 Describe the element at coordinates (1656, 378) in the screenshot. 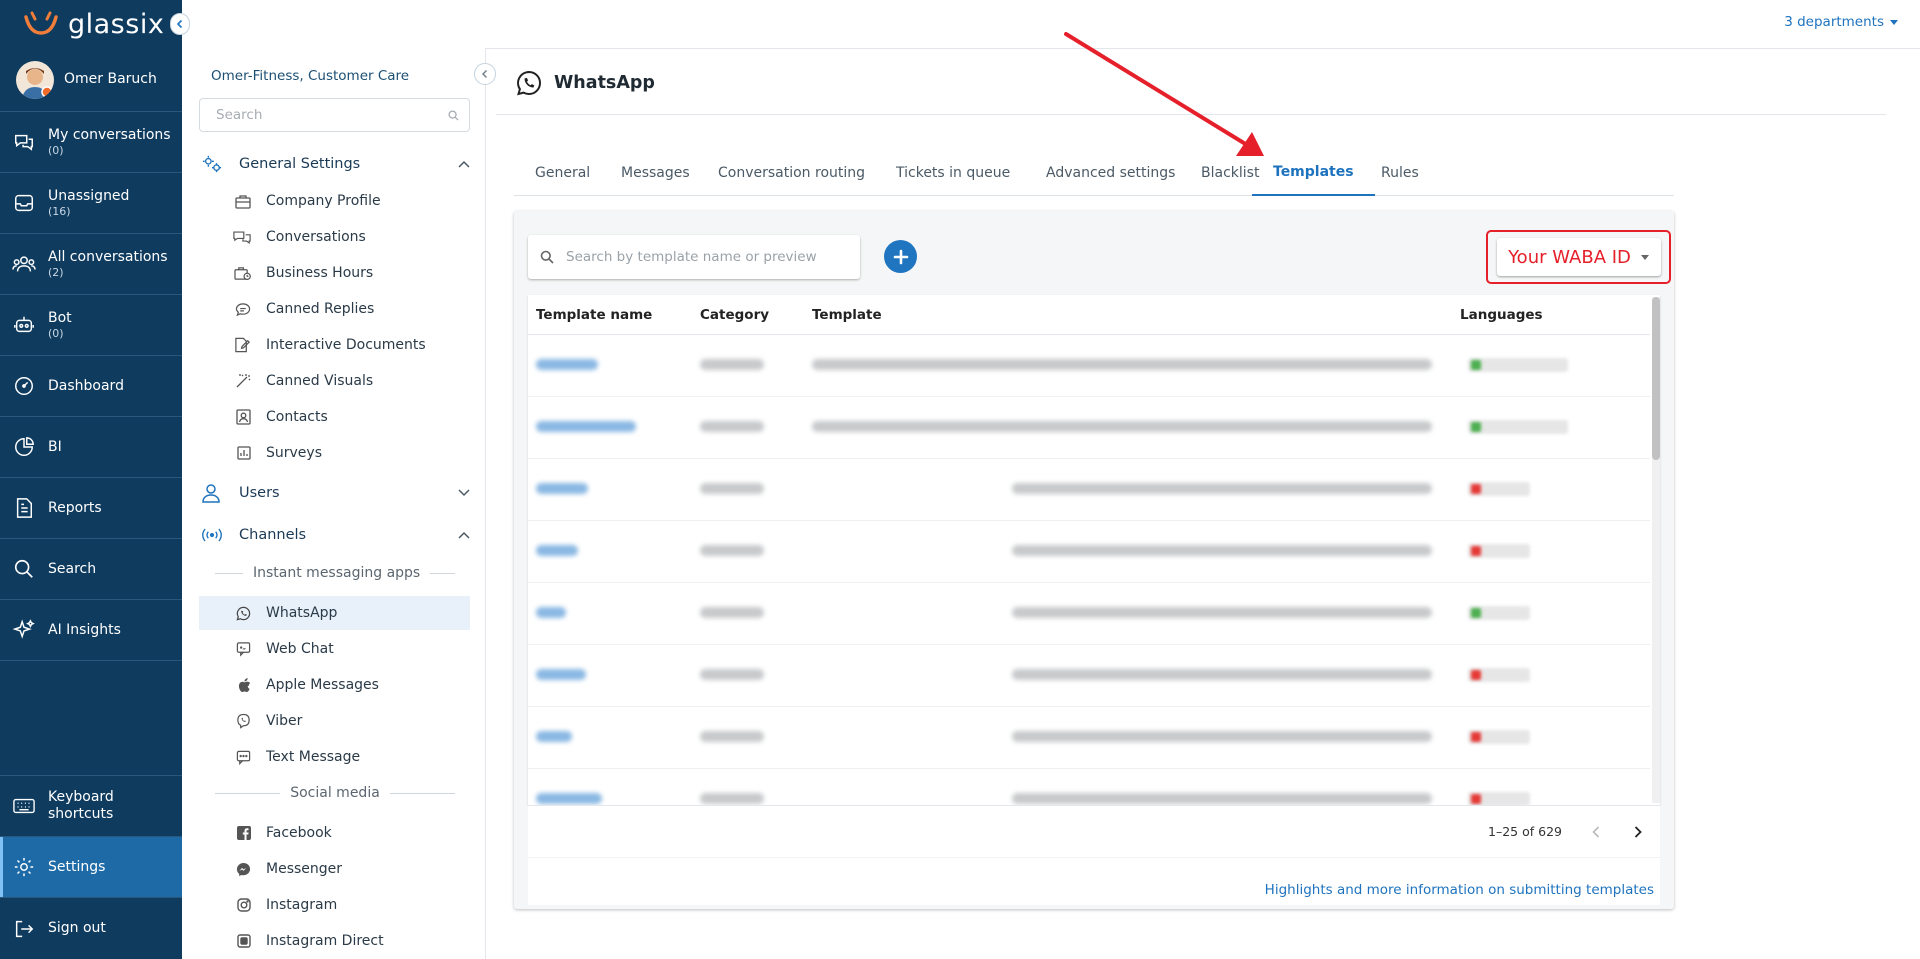

I see `scrollbar-thumb` at that location.